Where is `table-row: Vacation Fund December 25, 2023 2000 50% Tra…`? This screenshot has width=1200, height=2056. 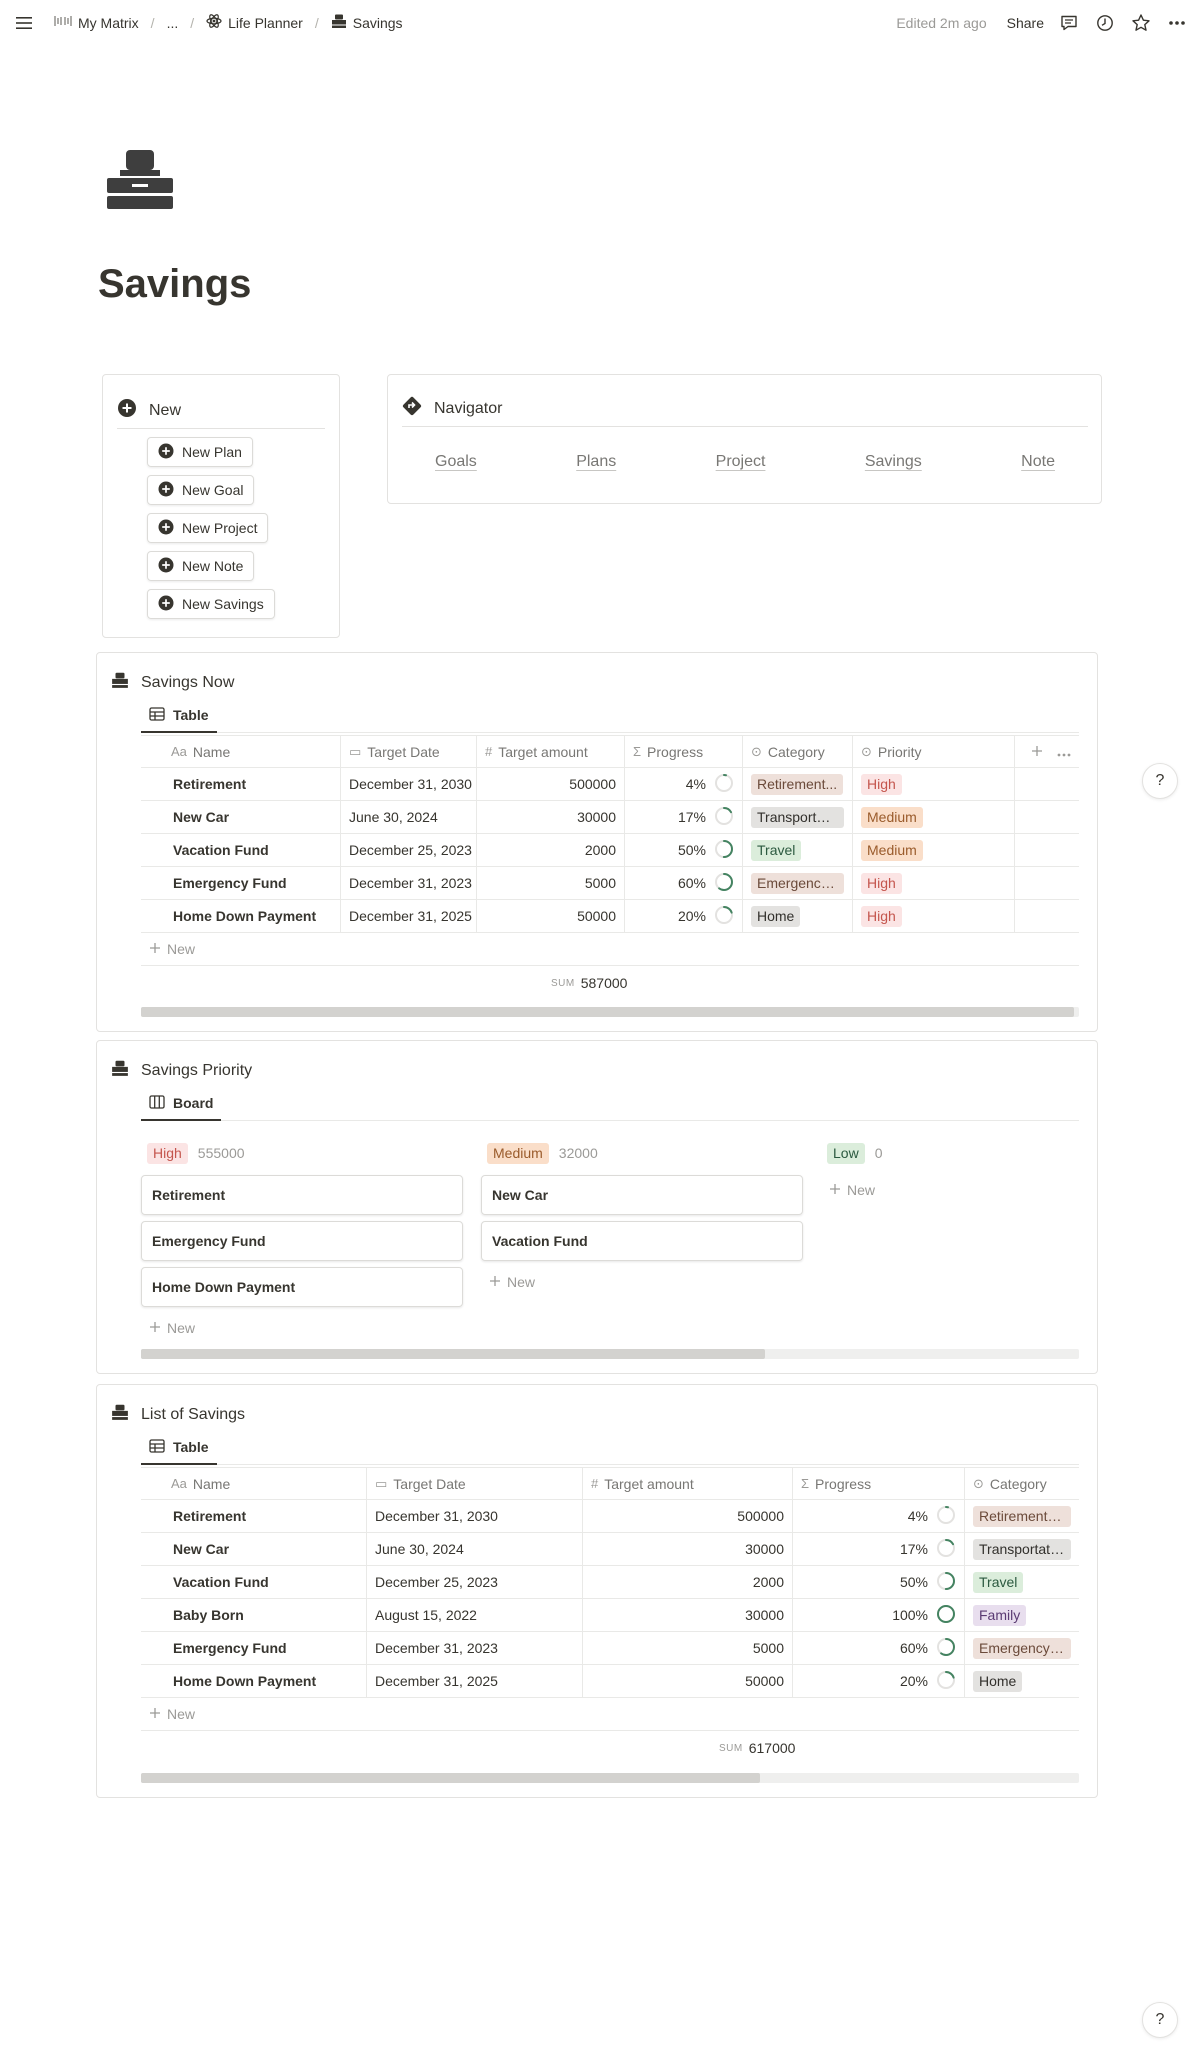 table-row: Vacation Fund December 25, 2023 2000 50% Tra… is located at coordinates (610, 850).